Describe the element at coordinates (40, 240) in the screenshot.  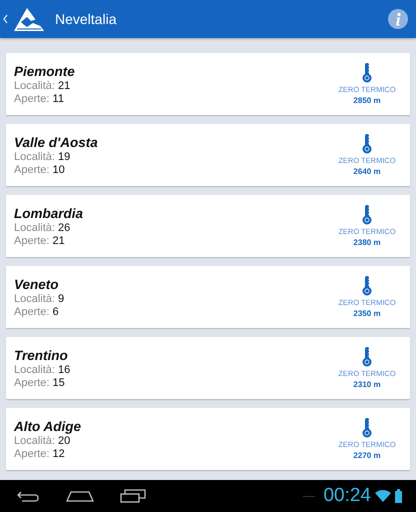
I see `open-count: Aperte: 21` at that location.